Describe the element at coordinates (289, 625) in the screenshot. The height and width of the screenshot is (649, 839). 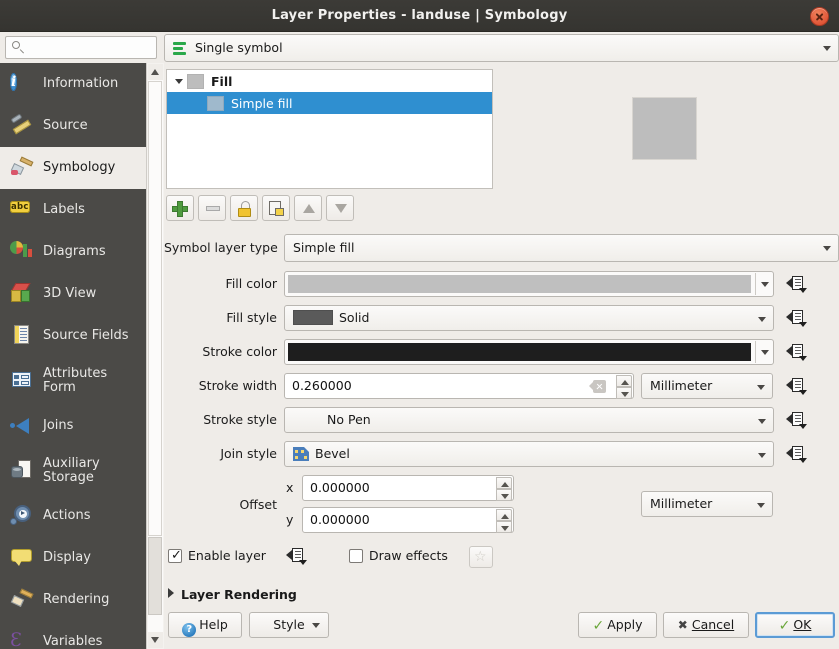
I see `style-button: Style` at that location.